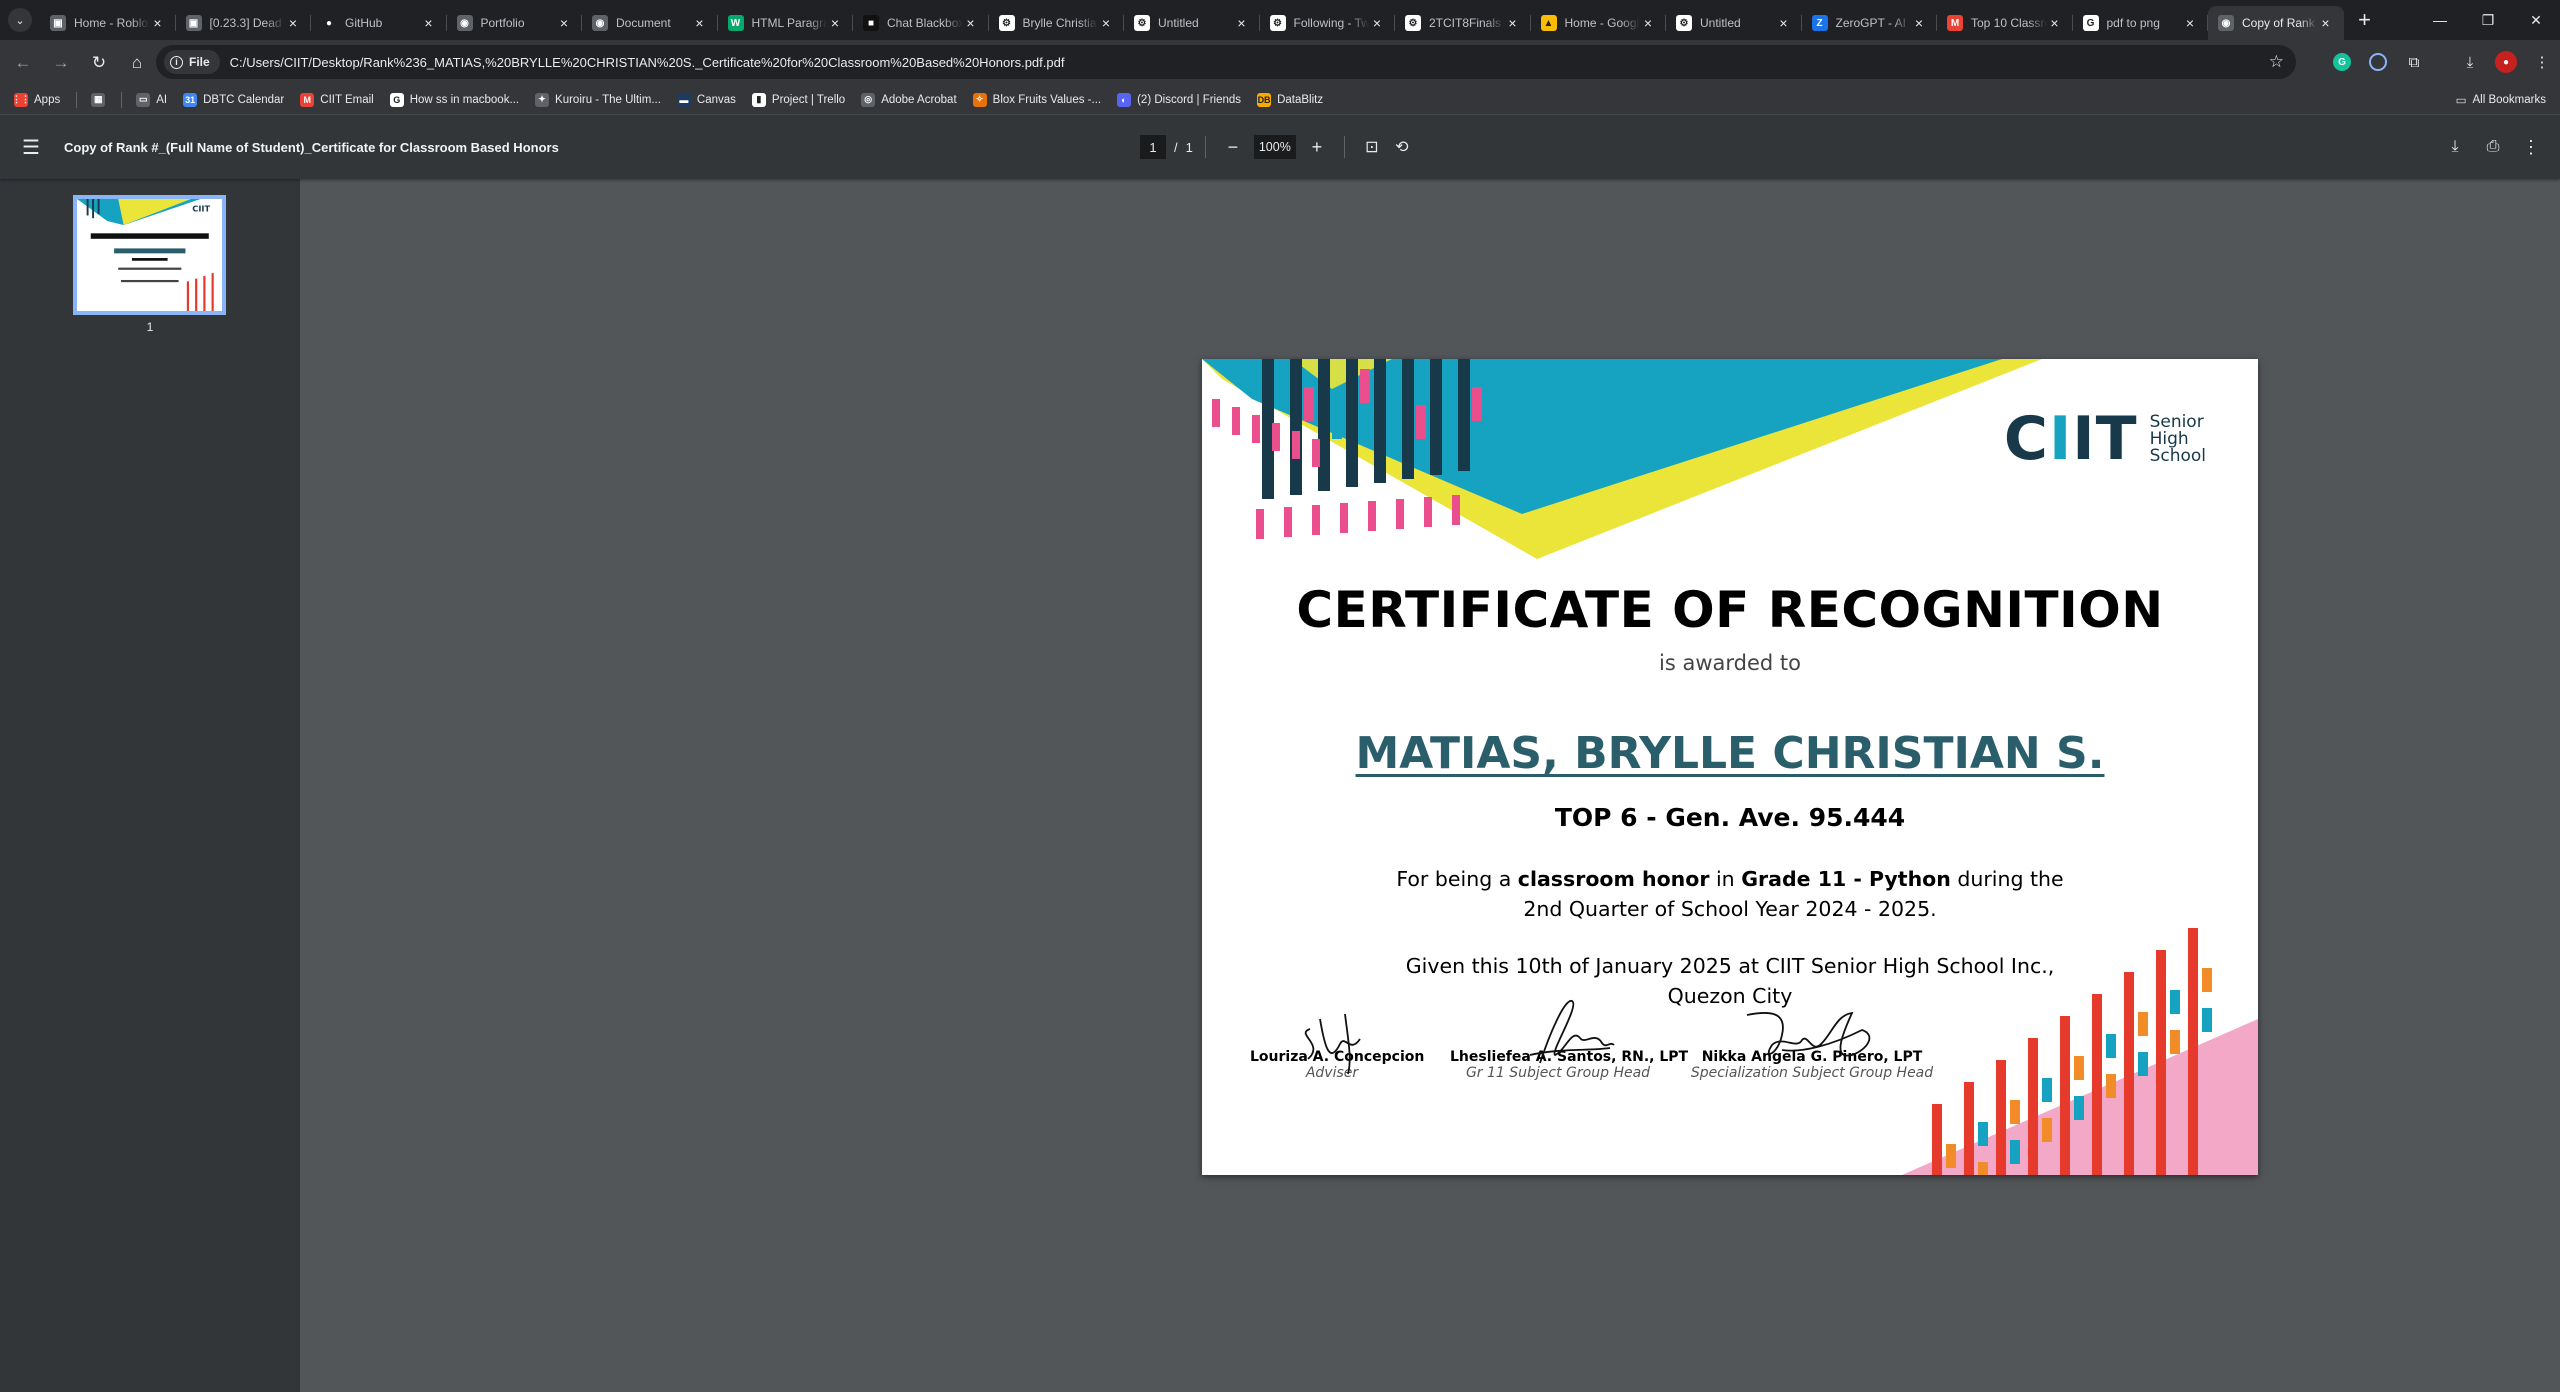 This screenshot has width=2560, height=1392. I want to click on back-button: ←, so click(23, 63).